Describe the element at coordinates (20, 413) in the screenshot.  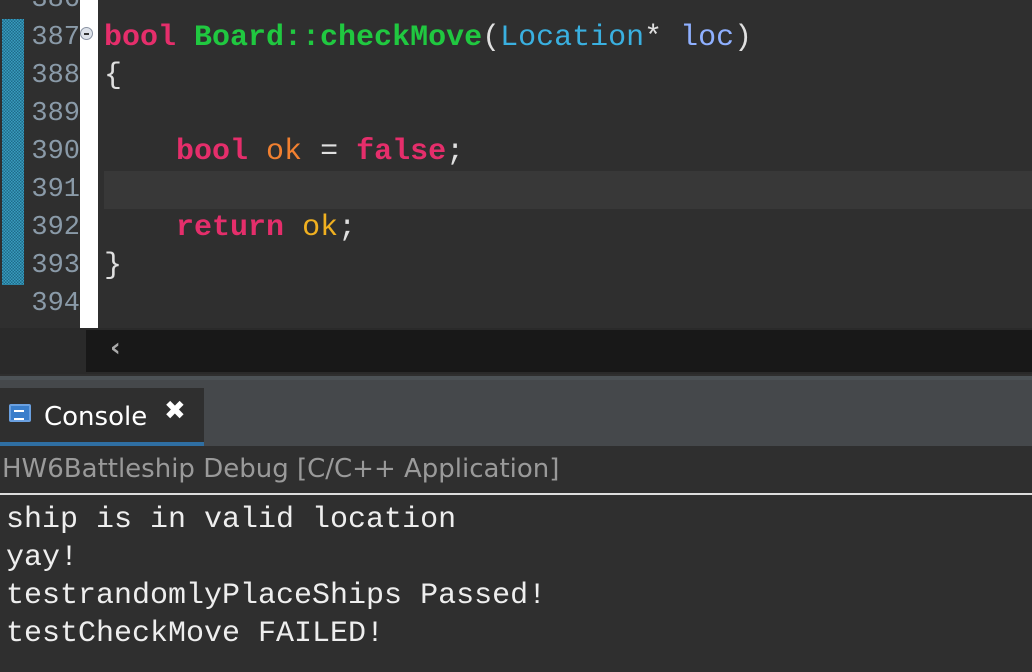
I see `console-icon` at that location.